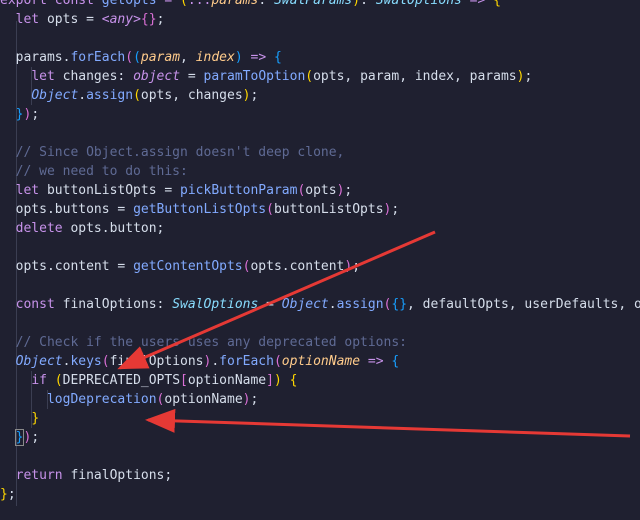  What do you see at coordinates (276, 300) in the screenshot?
I see `red-arrow-to-finaloptions` at bounding box center [276, 300].